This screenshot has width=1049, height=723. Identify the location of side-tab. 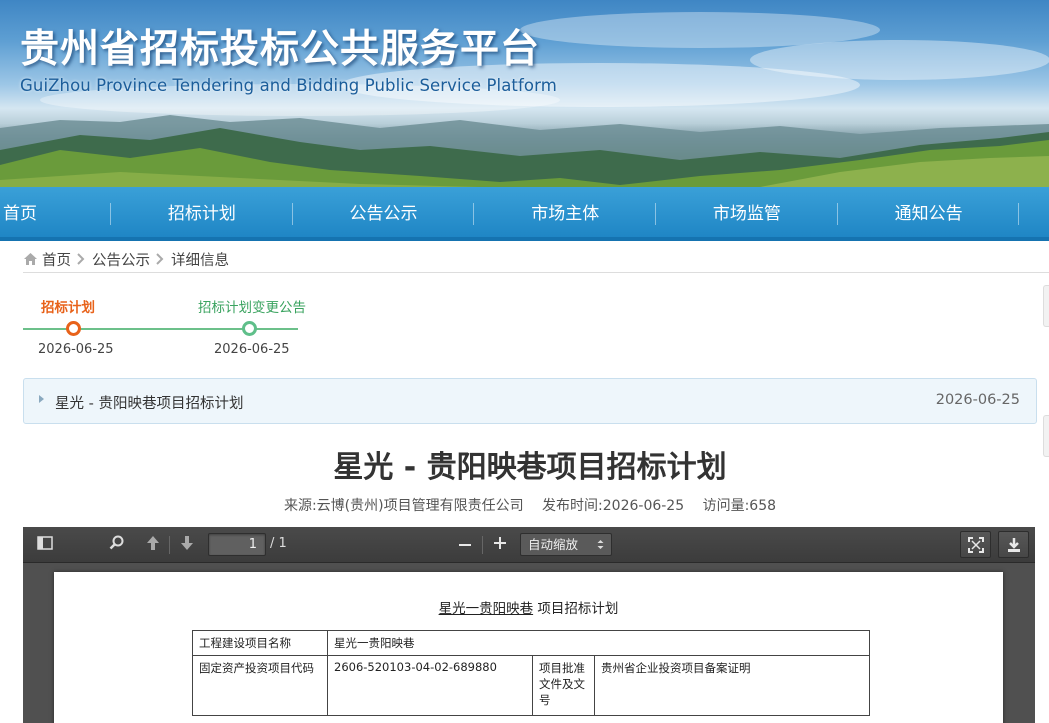
(1046, 306).